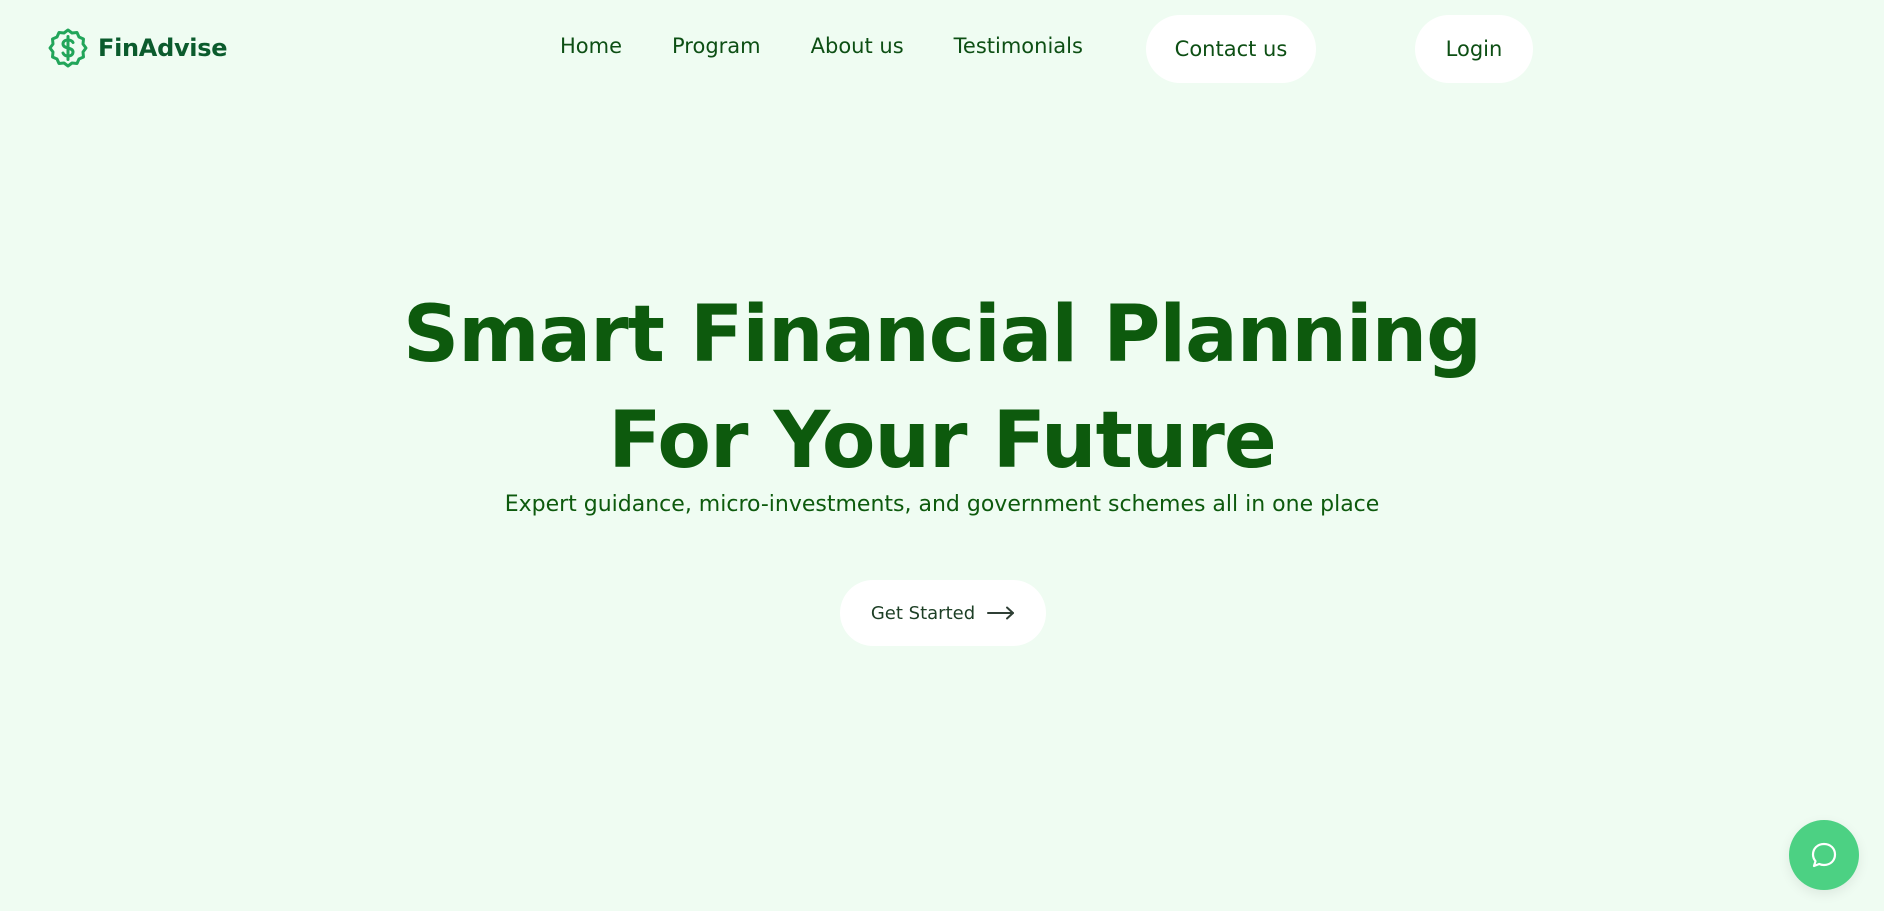 The image size is (1884, 911). I want to click on brand-name: FinAdvise, so click(163, 48).